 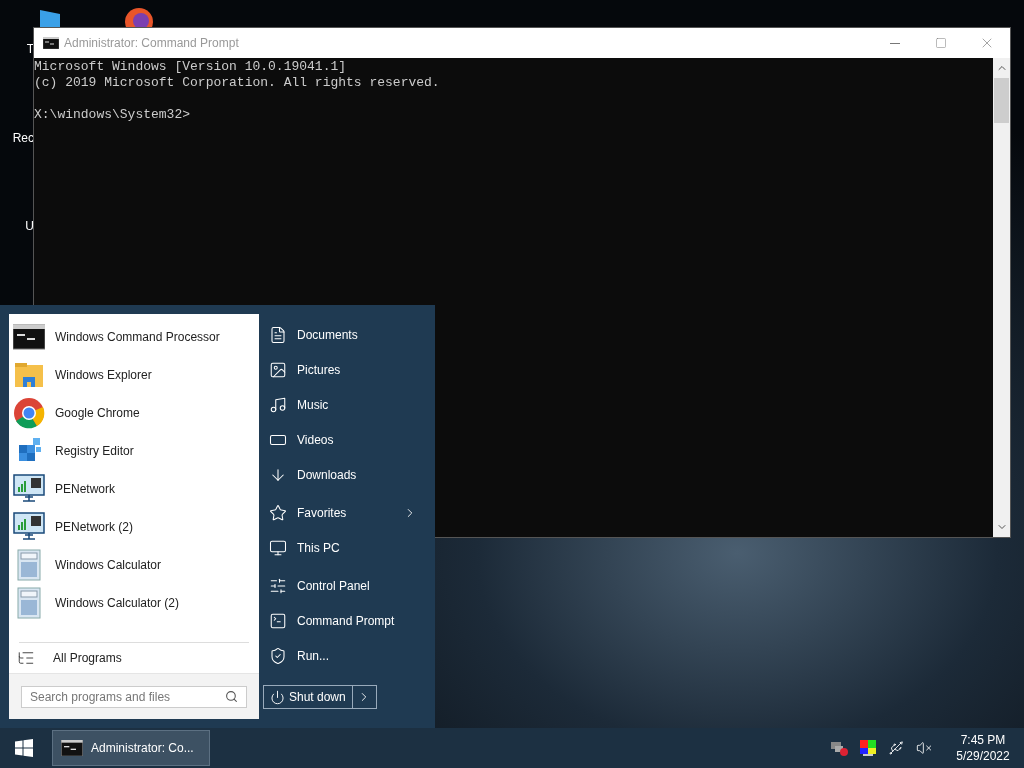 I want to click on browser-icon, so click(x=29, y=413).